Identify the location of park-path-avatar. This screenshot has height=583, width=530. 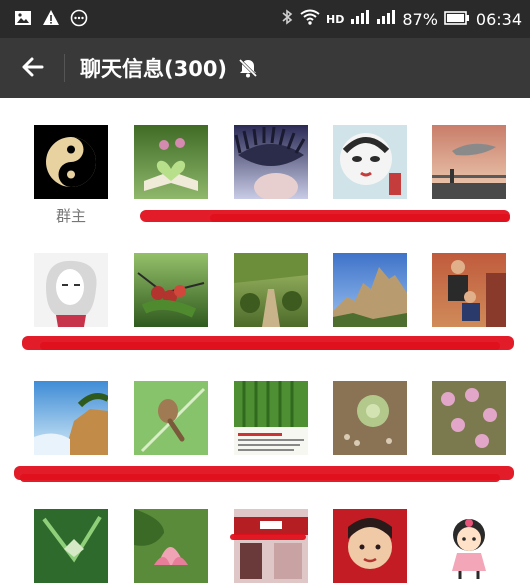
(271, 290).